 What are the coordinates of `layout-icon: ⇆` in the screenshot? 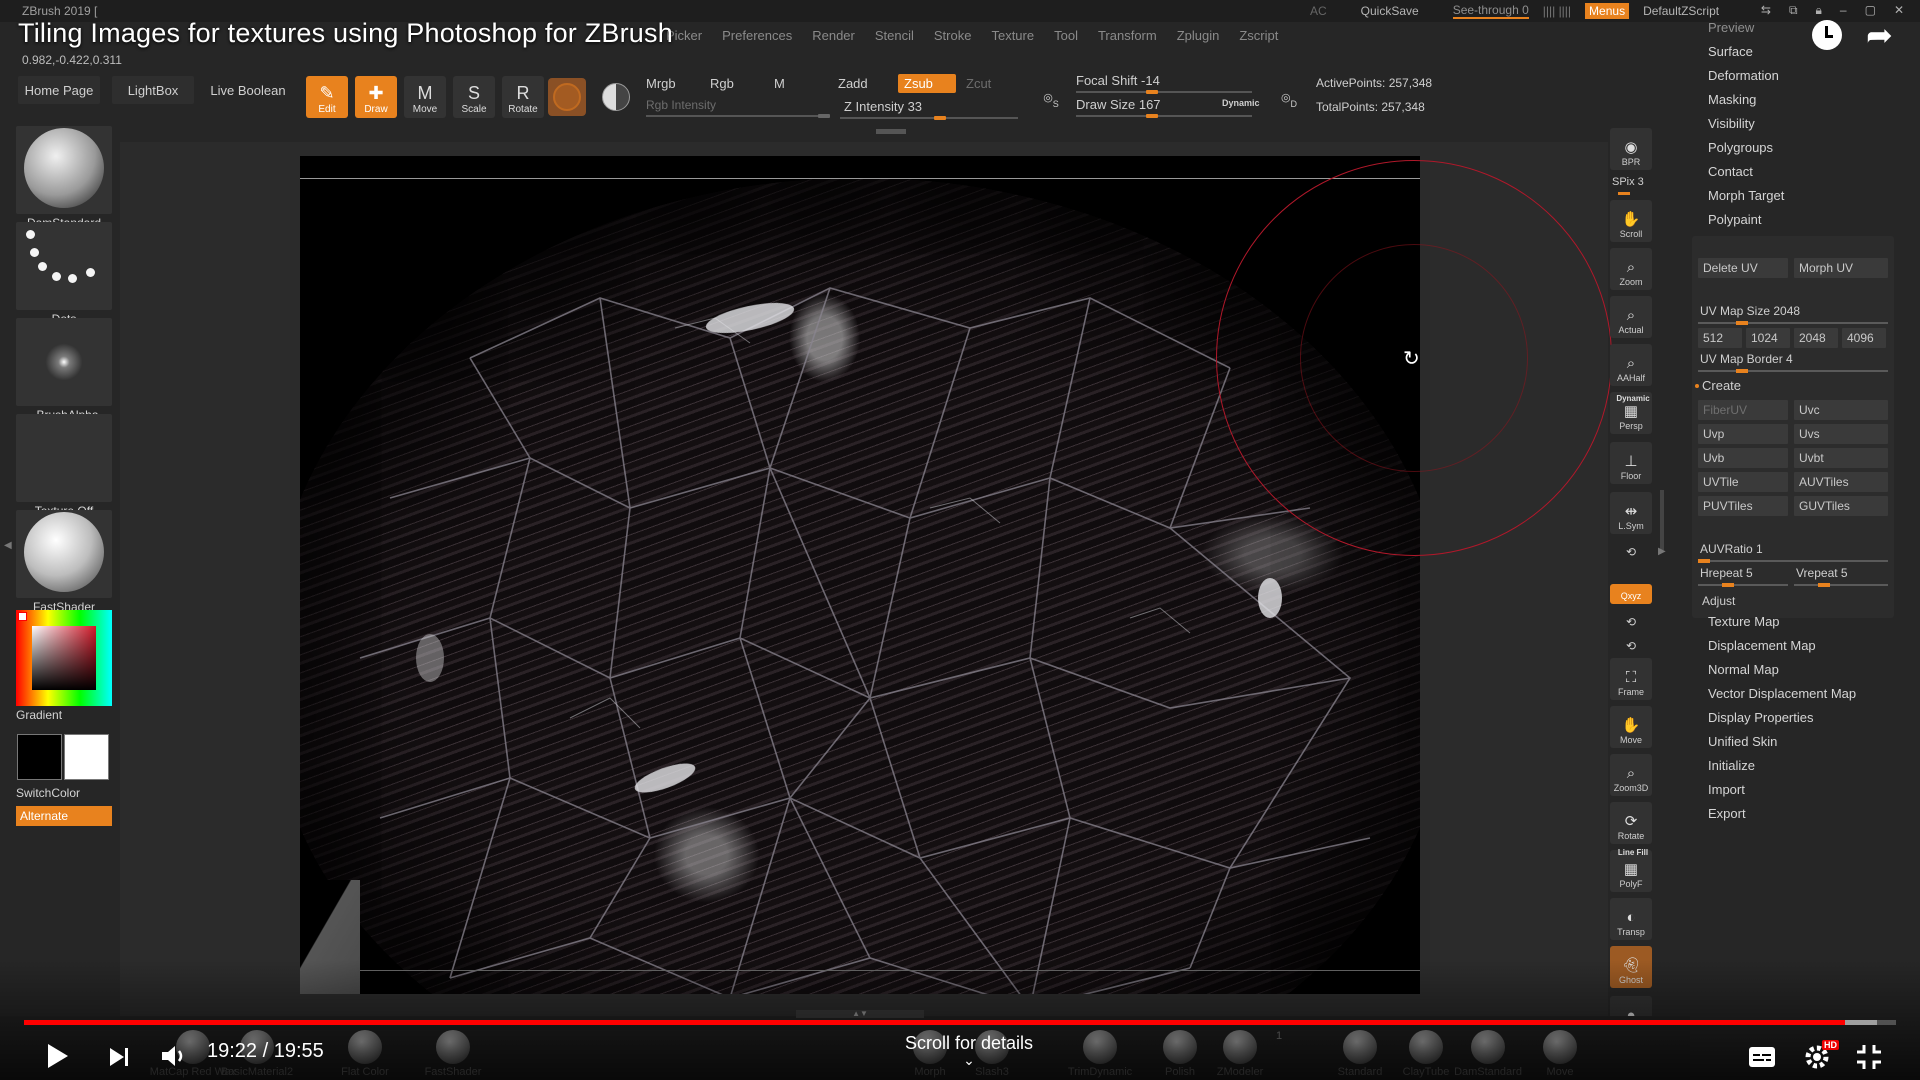 It's located at (1766, 10).